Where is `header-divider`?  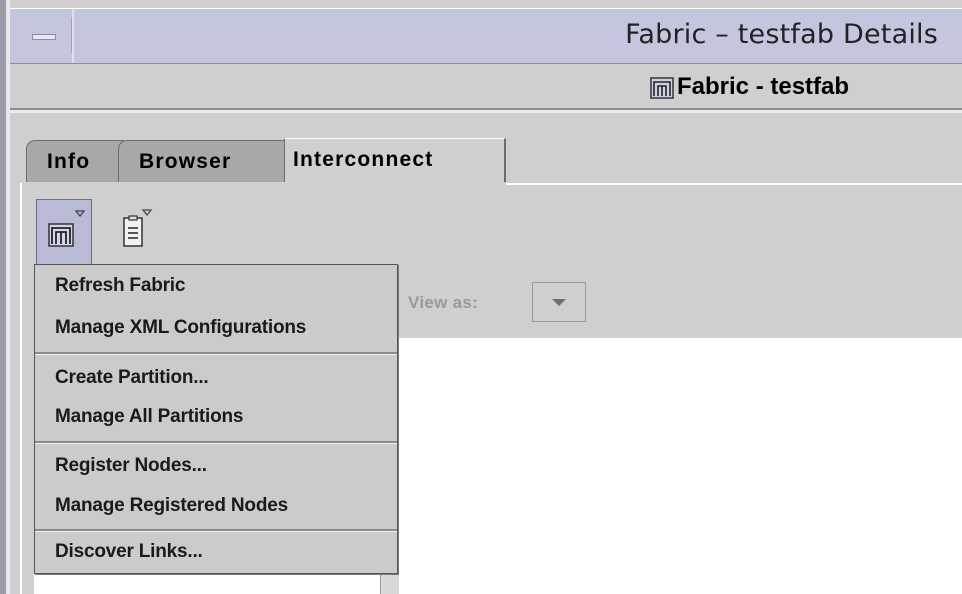 header-divider is located at coordinates (486, 111).